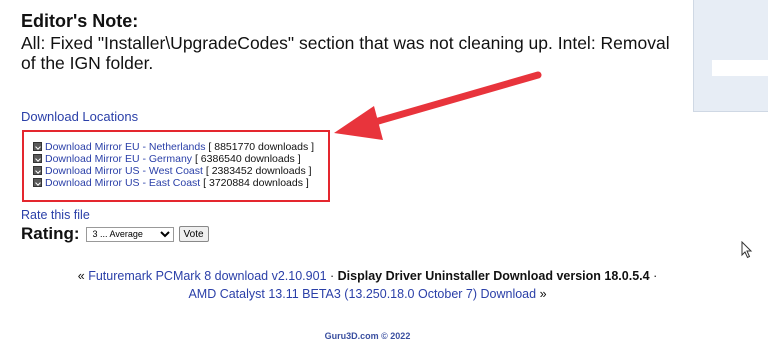 The image size is (768, 351). I want to click on mouse-cursor-icon, so click(747, 250).